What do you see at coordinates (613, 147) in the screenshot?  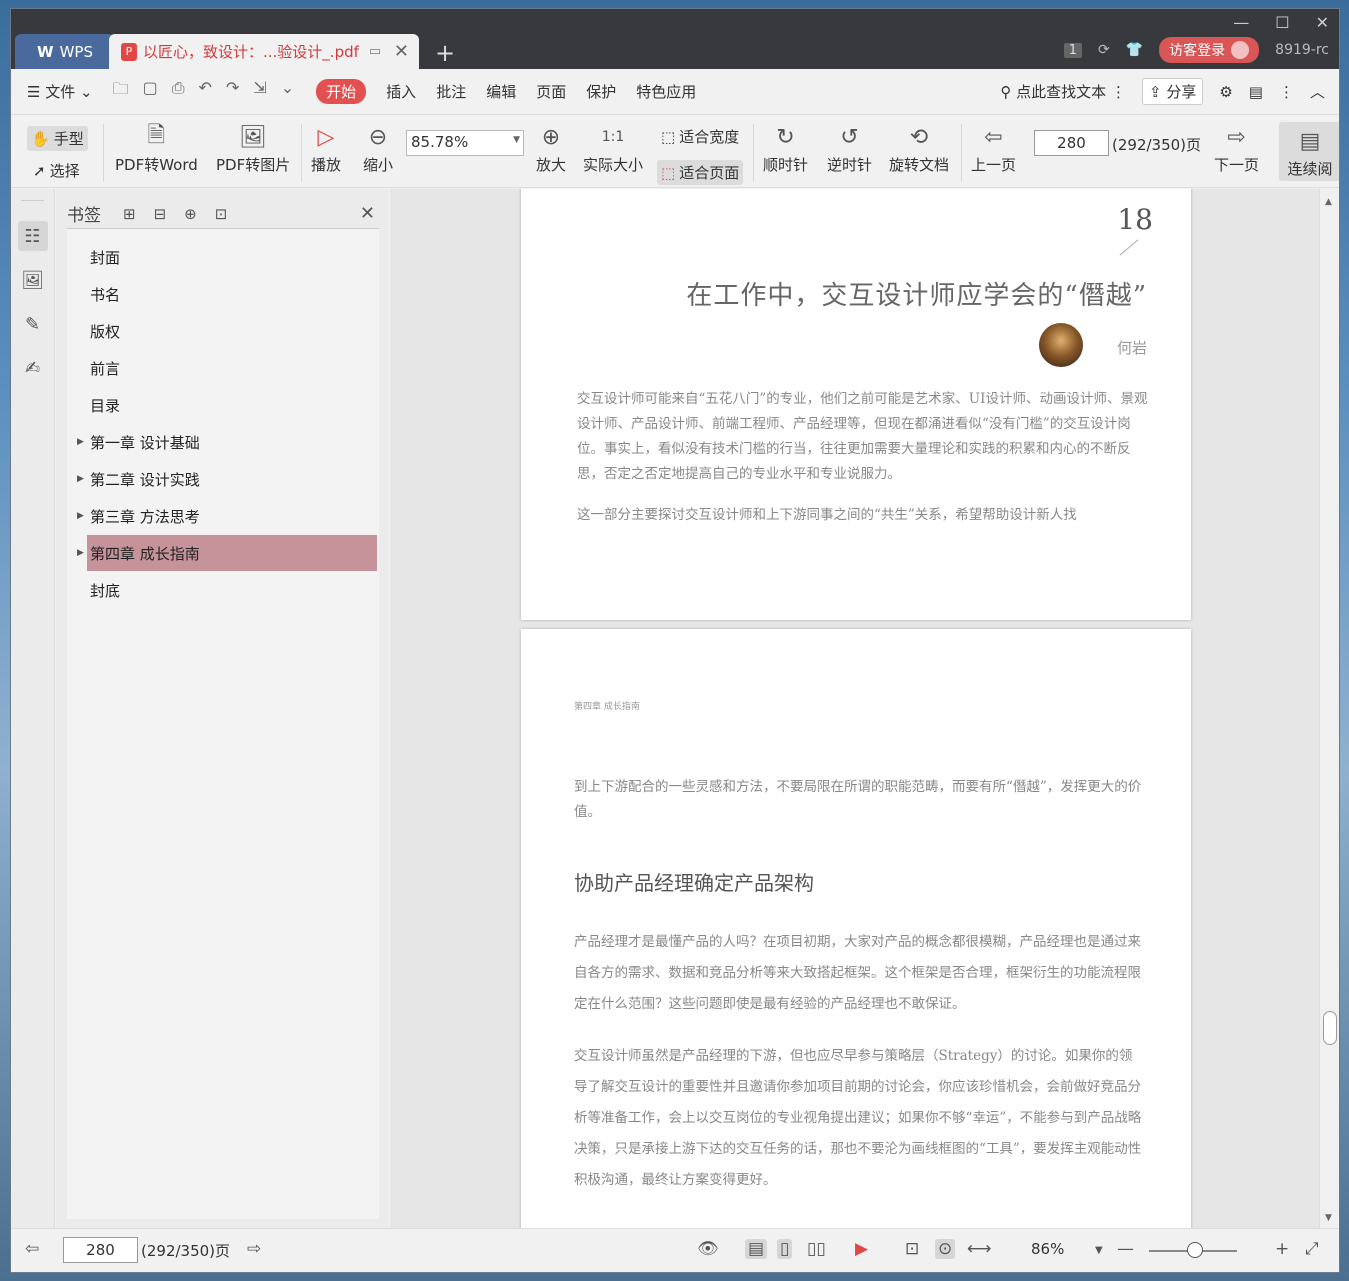 I see `actual-size-button: 1:1 实际大小` at bounding box center [613, 147].